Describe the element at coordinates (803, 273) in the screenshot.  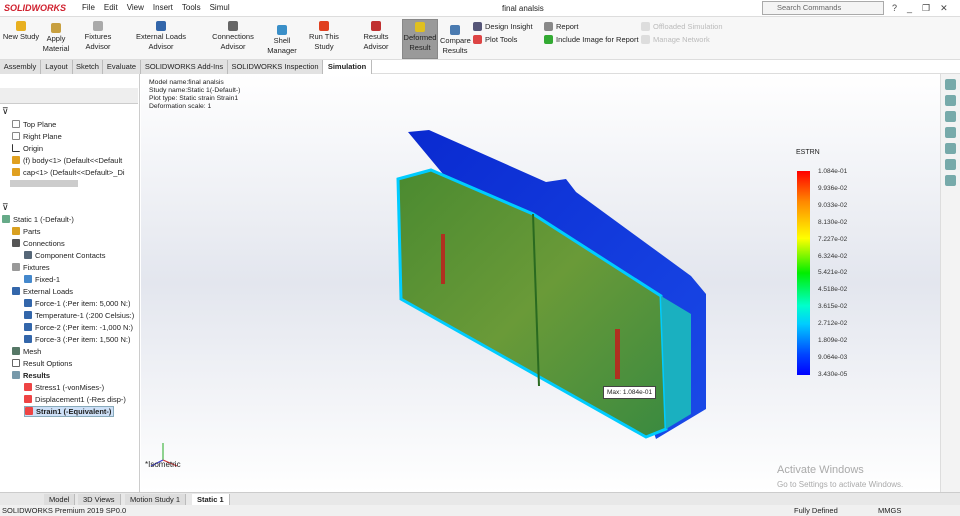
I see `legend-color-bar` at that location.